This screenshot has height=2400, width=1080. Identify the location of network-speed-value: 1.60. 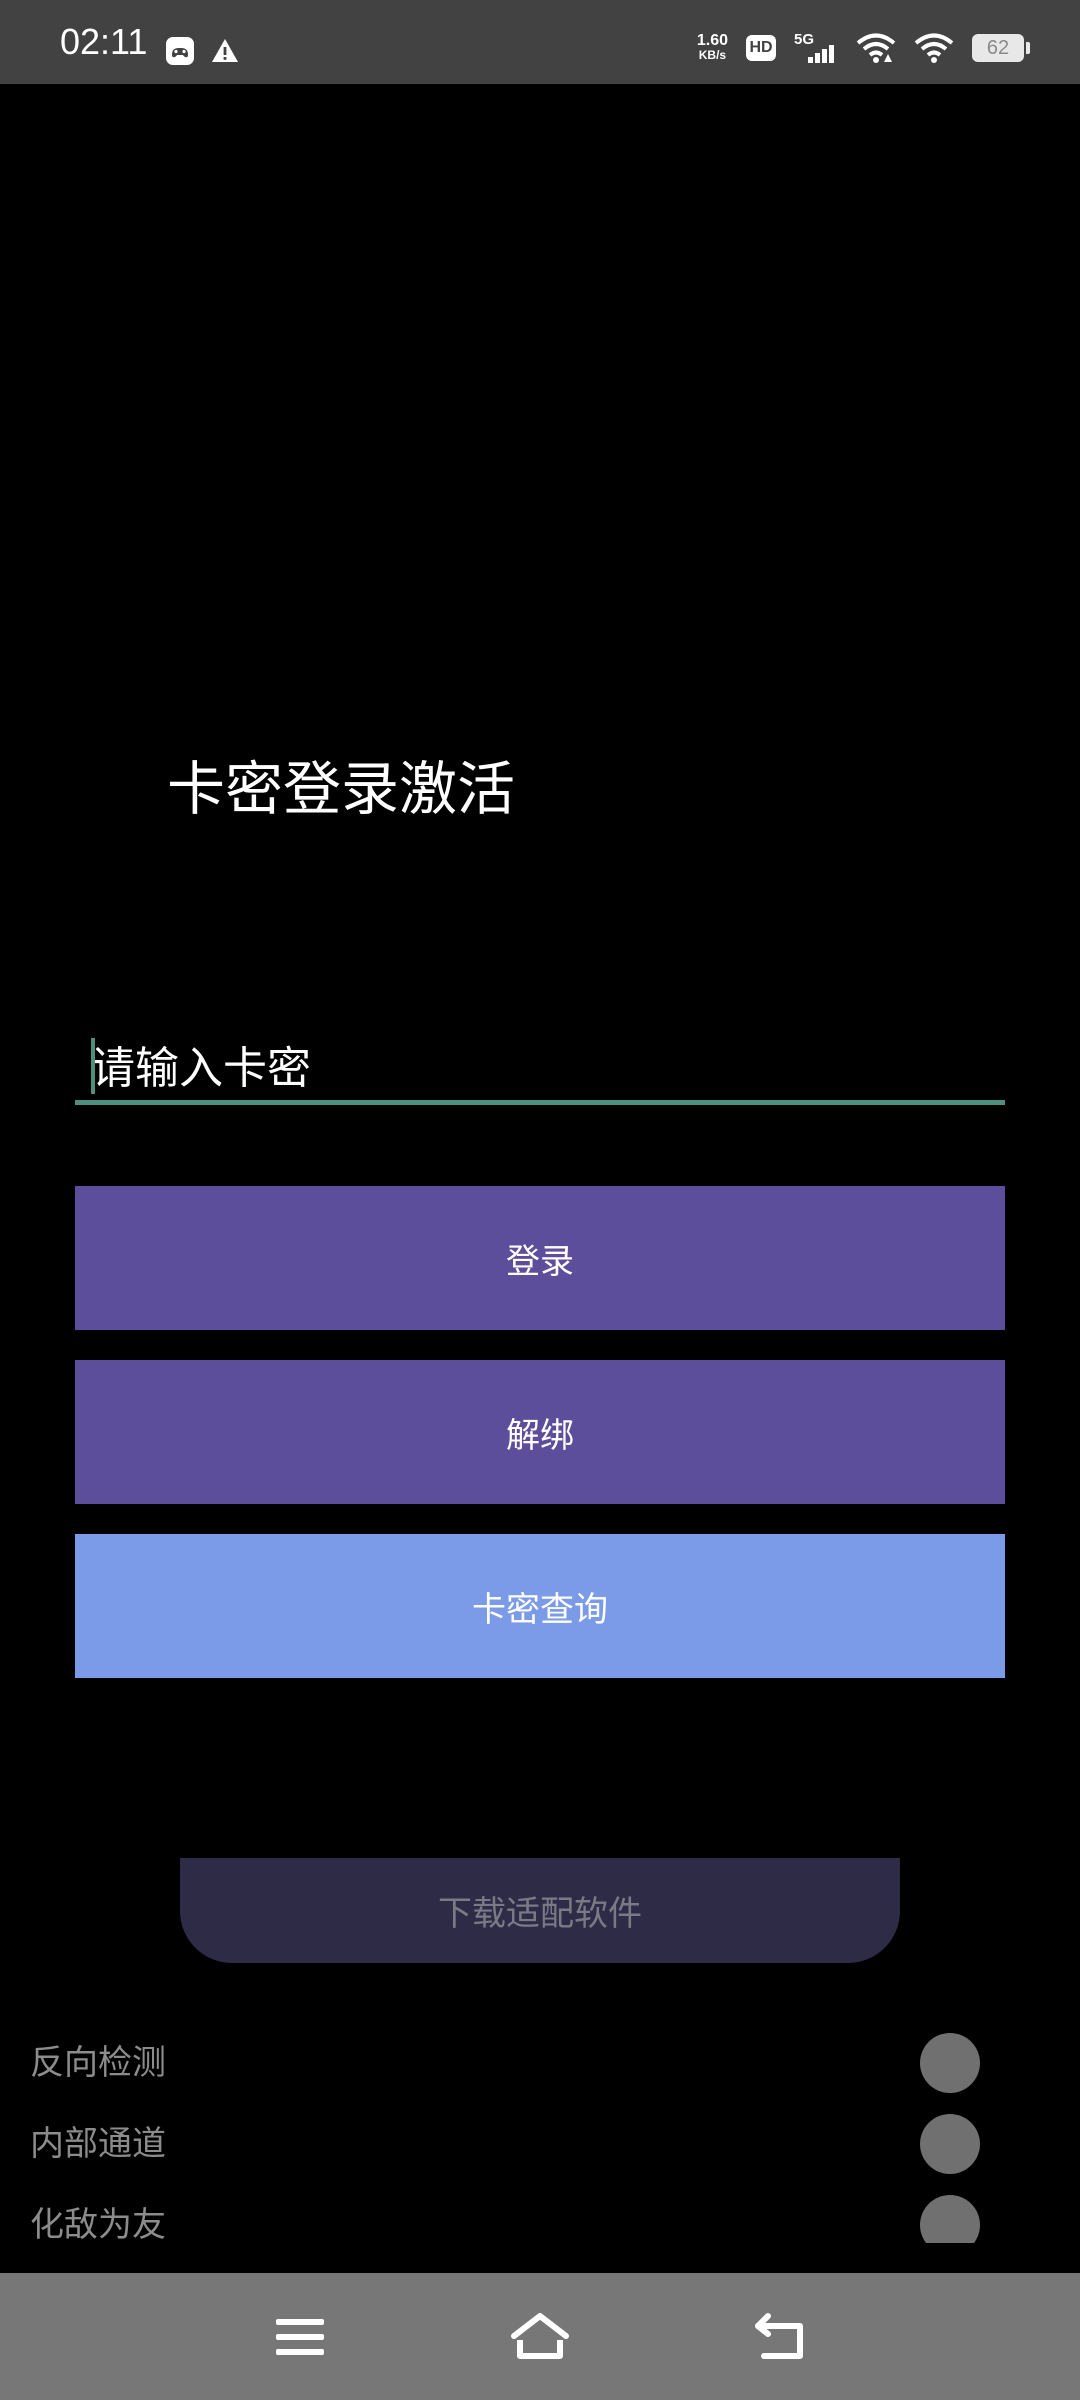
(712, 40).